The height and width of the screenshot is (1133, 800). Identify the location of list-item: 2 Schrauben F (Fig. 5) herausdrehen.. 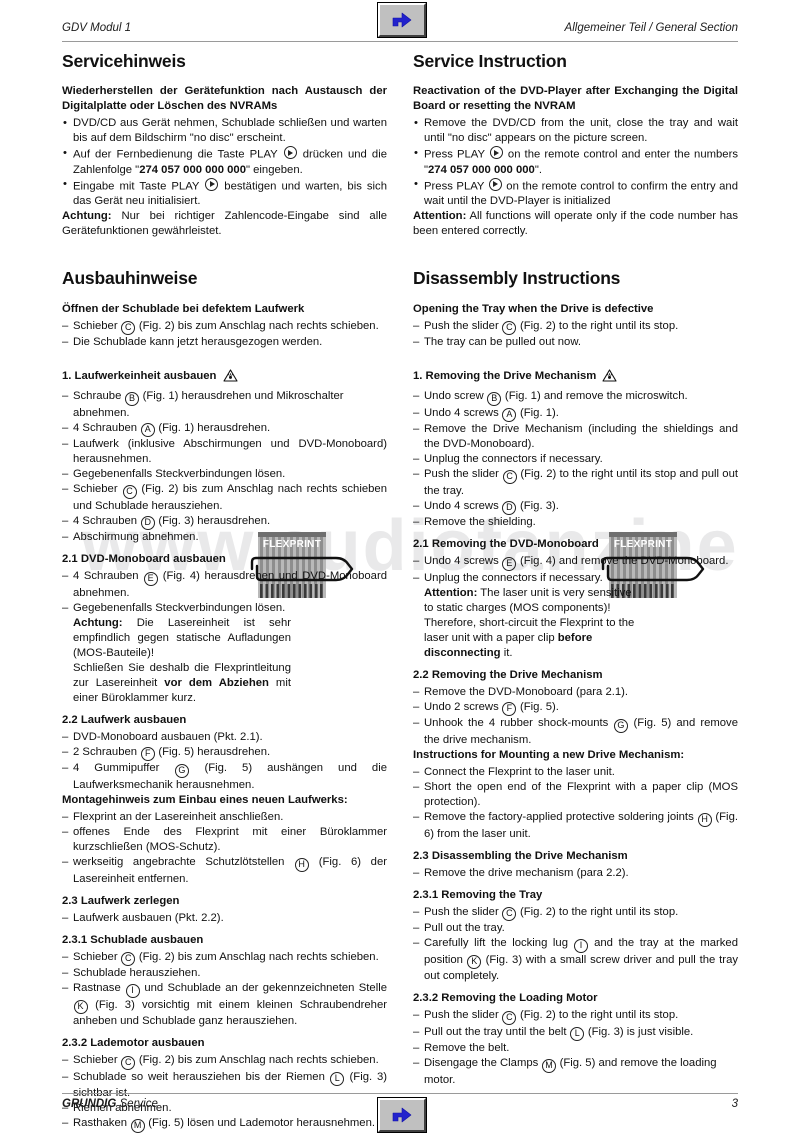
(224, 753).